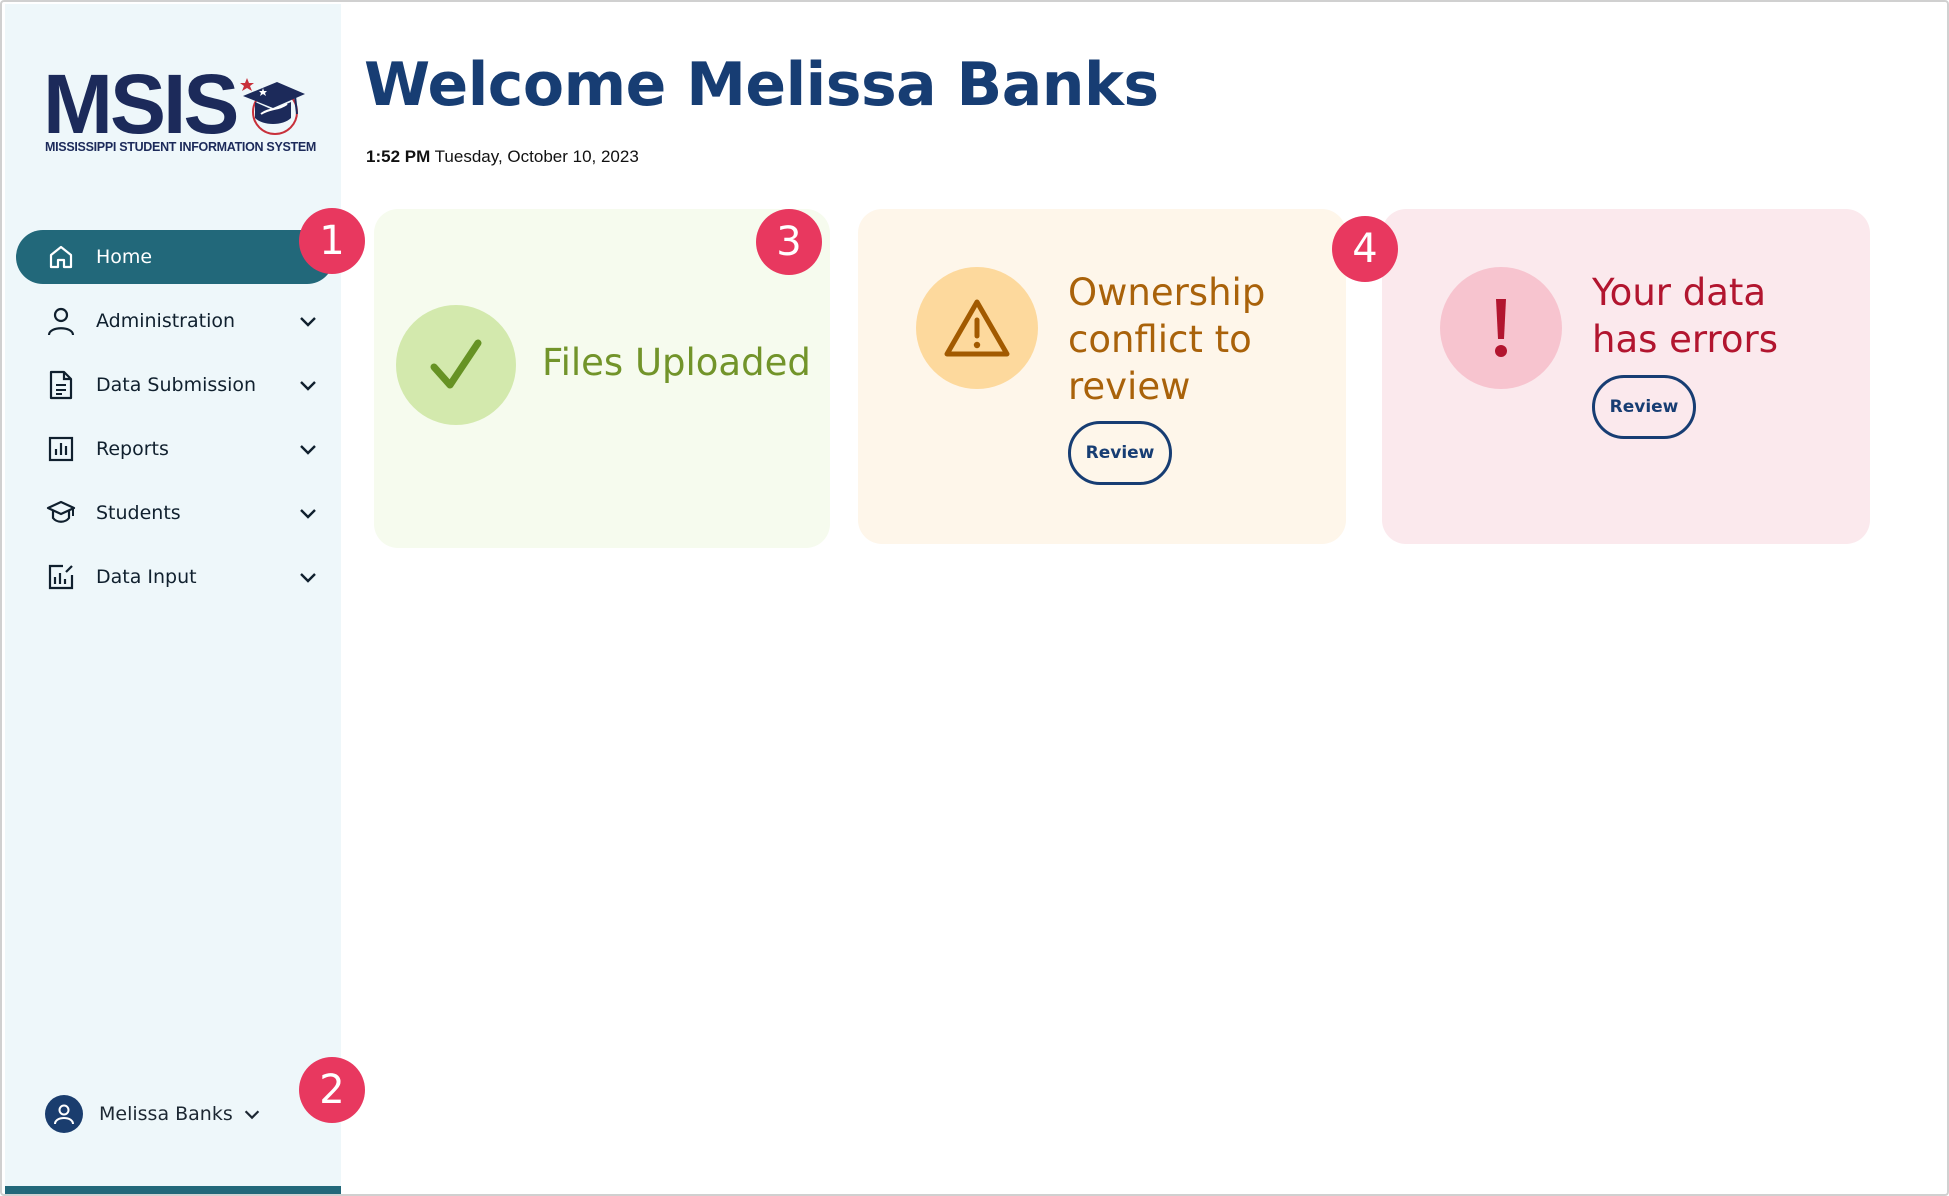  I want to click on checkmark-icon, so click(456, 364).